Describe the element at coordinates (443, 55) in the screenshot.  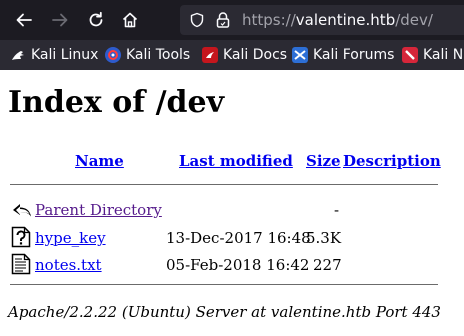
I see `bookmark-label: Kali Ne` at that location.